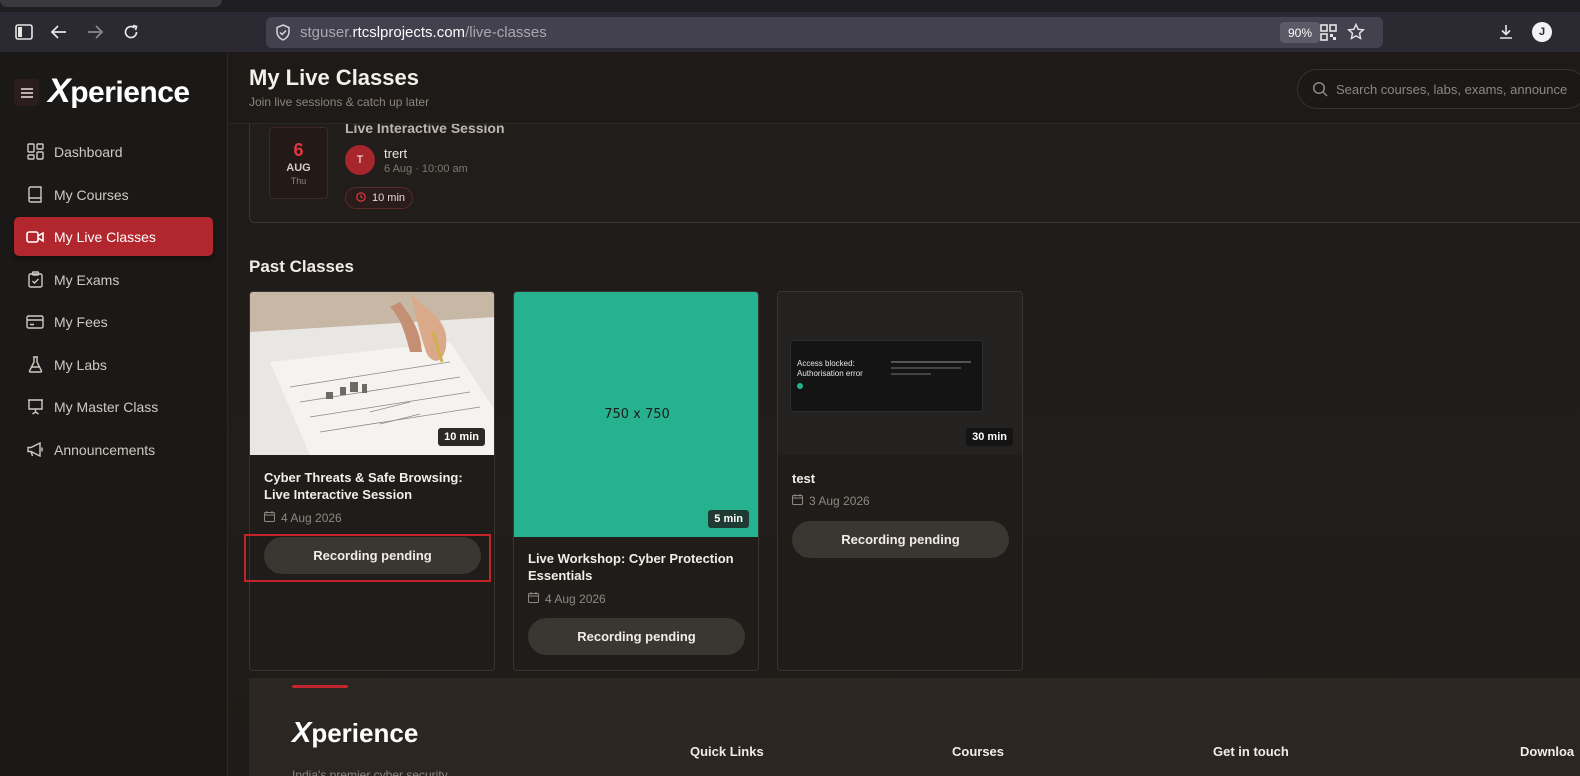 The image size is (1580, 776). Describe the element at coordinates (320, 686) in the screenshot. I see `footer-accent-bar` at that location.